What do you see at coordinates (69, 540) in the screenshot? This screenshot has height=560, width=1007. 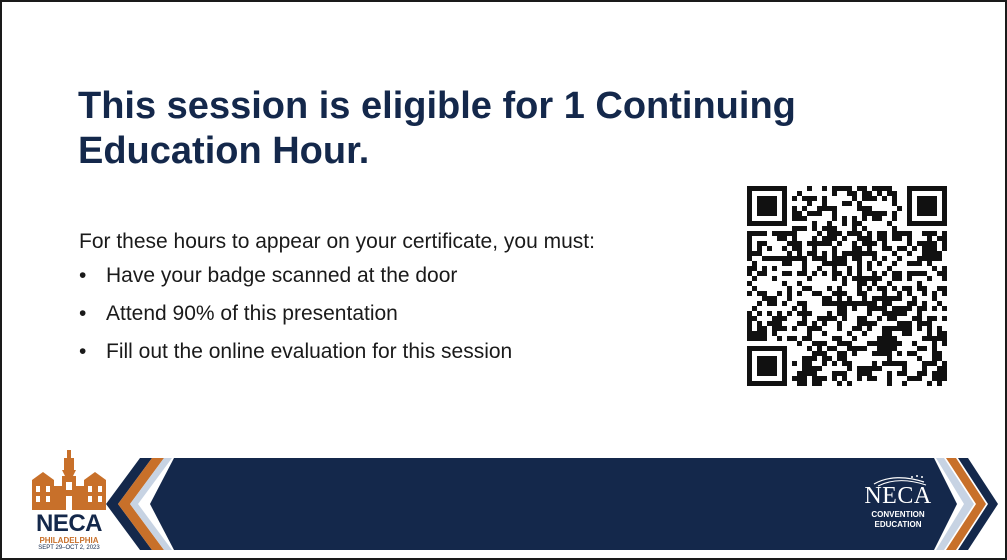 I see `city-text: PHILADELPHIA` at bounding box center [69, 540].